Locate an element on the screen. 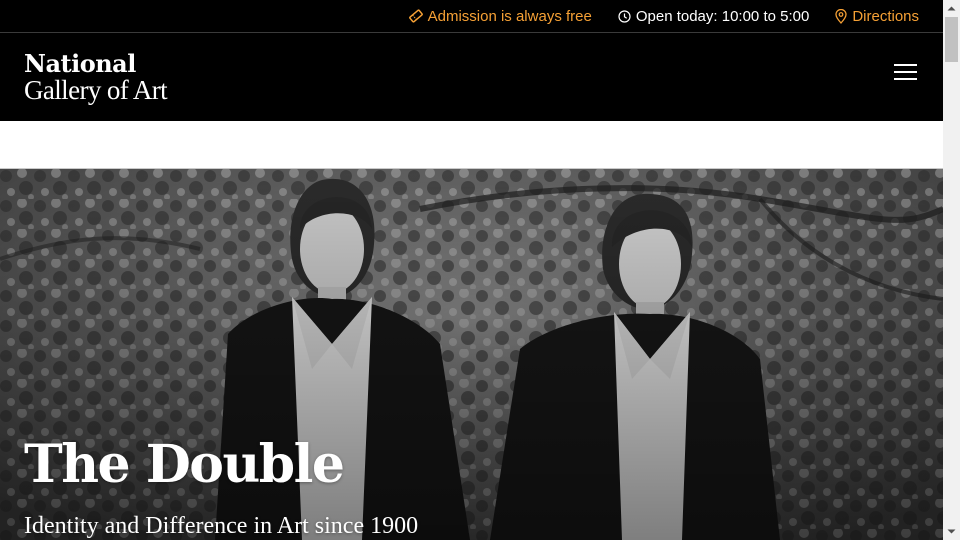 This screenshot has height=540, width=960. hamburger-menu-icon is located at coordinates (905, 74).